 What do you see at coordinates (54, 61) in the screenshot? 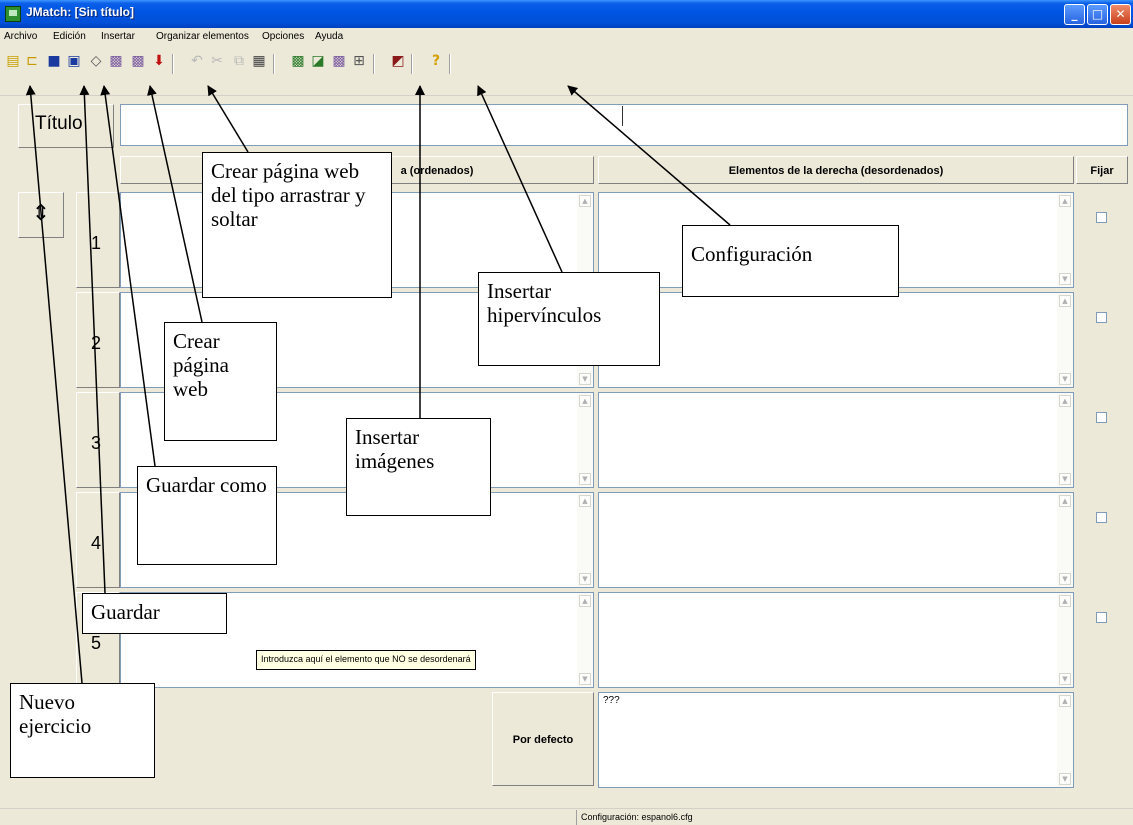
I see `save-icon: ■` at bounding box center [54, 61].